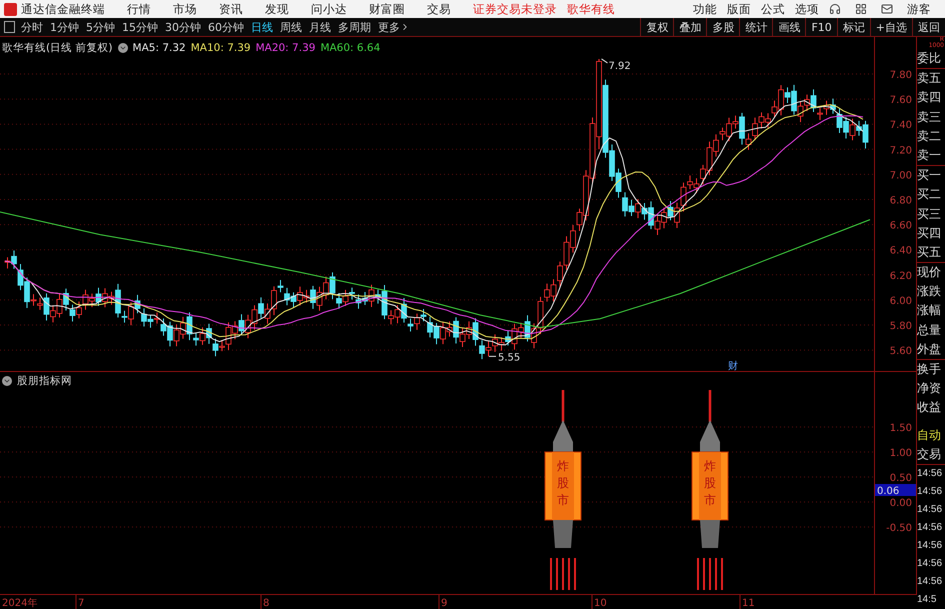  What do you see at coordinates (901, 150) in the screenshot?
I see `axis-tick-label: 7.20` at bounding box center [901, 150].